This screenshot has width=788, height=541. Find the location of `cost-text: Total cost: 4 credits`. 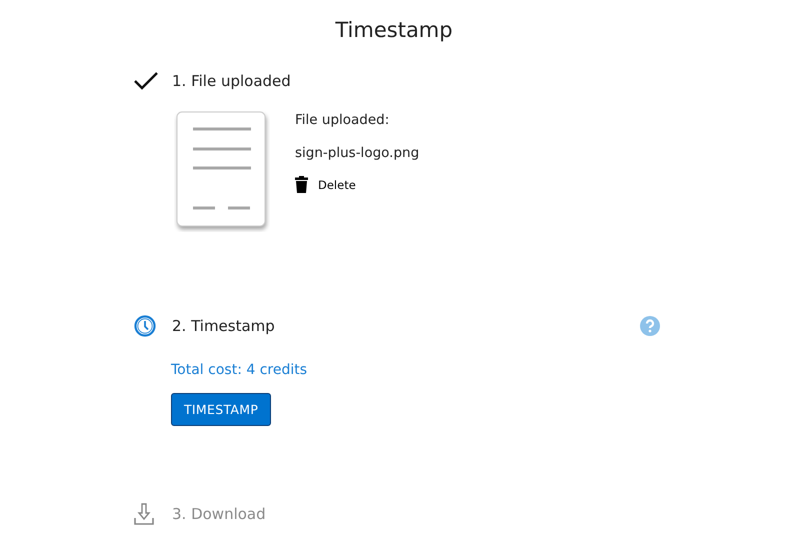

cost-text: Total cost: 4 credits is located at coordinates (239, 370).